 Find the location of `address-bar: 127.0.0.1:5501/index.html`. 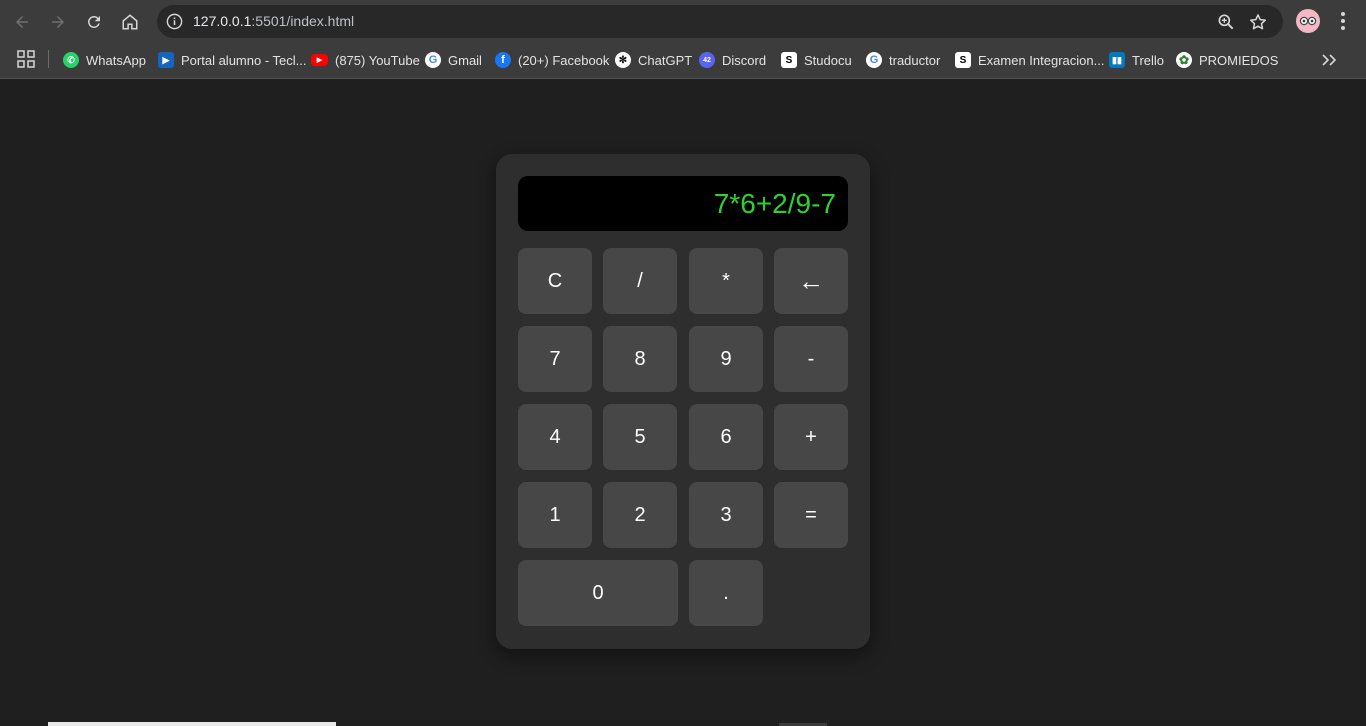

address-bar: 127.0.0.1:5501/index.html is located at coordinates (720, 21).